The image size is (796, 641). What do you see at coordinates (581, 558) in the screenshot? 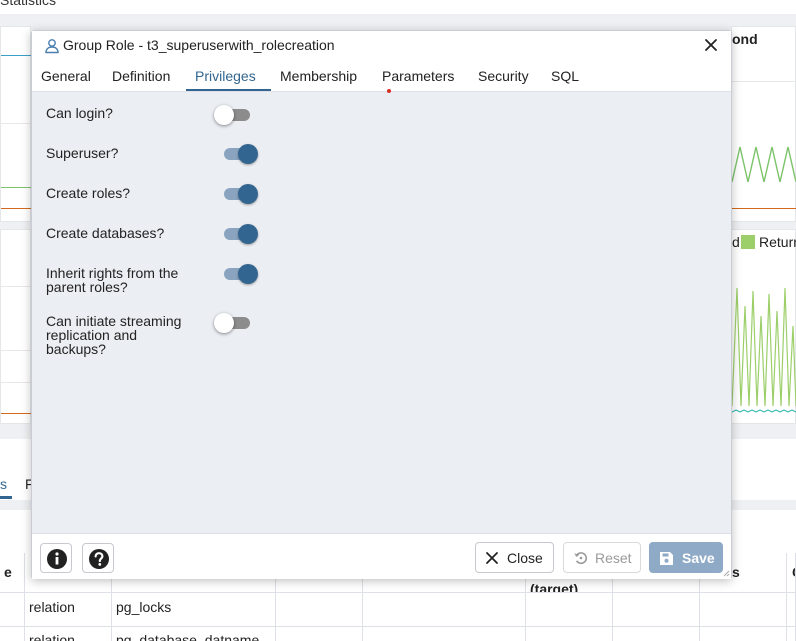
I see `reset-icon` at bounding box center [581, 558].